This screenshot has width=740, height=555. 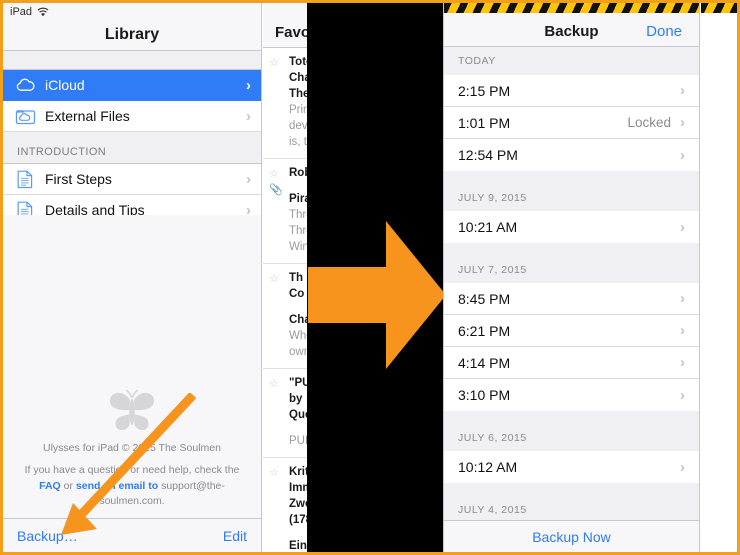 I want to click on wifi-icon, so click(x=43, y=12).